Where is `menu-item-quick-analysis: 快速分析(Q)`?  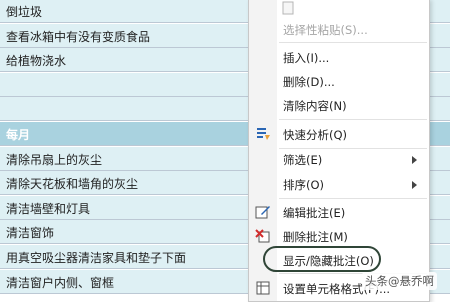
menu-item-quick-analysis: 快速分析(Q) is located at coordinates (339, 134).